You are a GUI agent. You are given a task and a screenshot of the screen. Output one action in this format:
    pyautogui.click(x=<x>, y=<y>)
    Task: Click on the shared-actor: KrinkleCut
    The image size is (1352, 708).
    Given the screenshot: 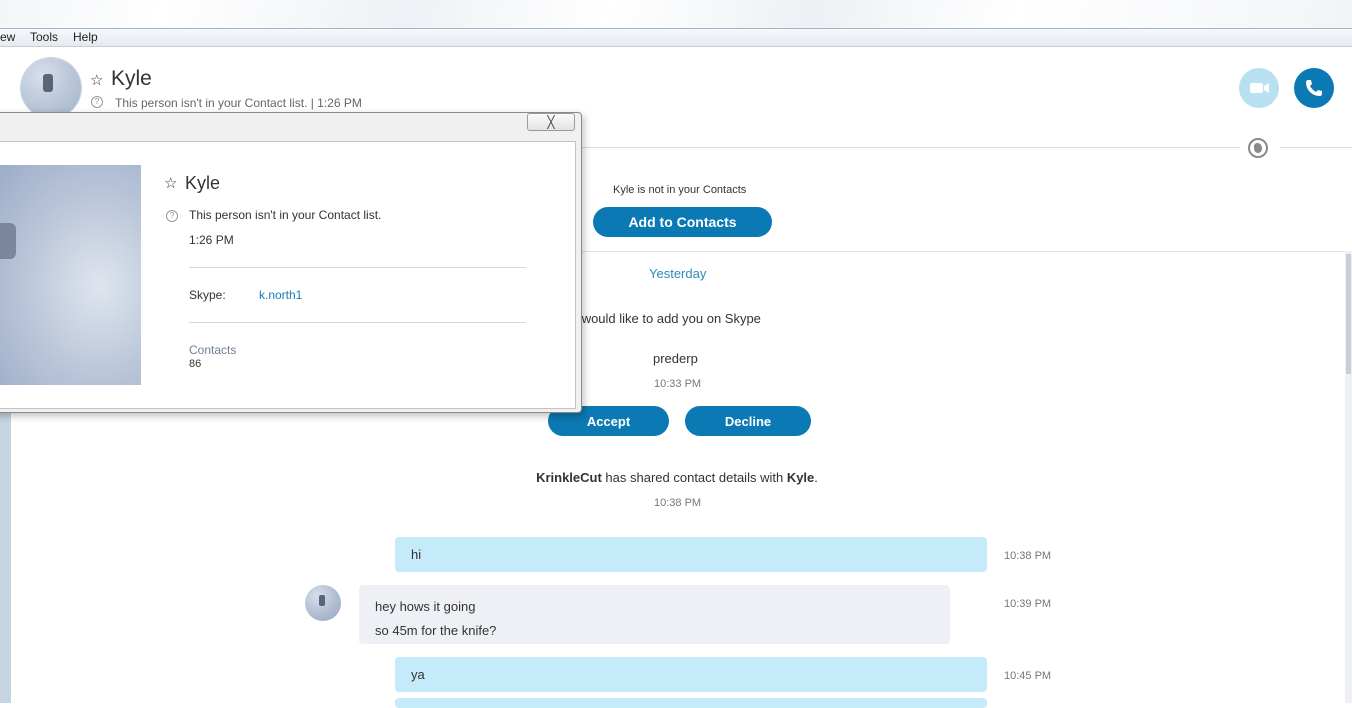 What is the action you would take?
    pyautogui.click(x=569, y=477)
    